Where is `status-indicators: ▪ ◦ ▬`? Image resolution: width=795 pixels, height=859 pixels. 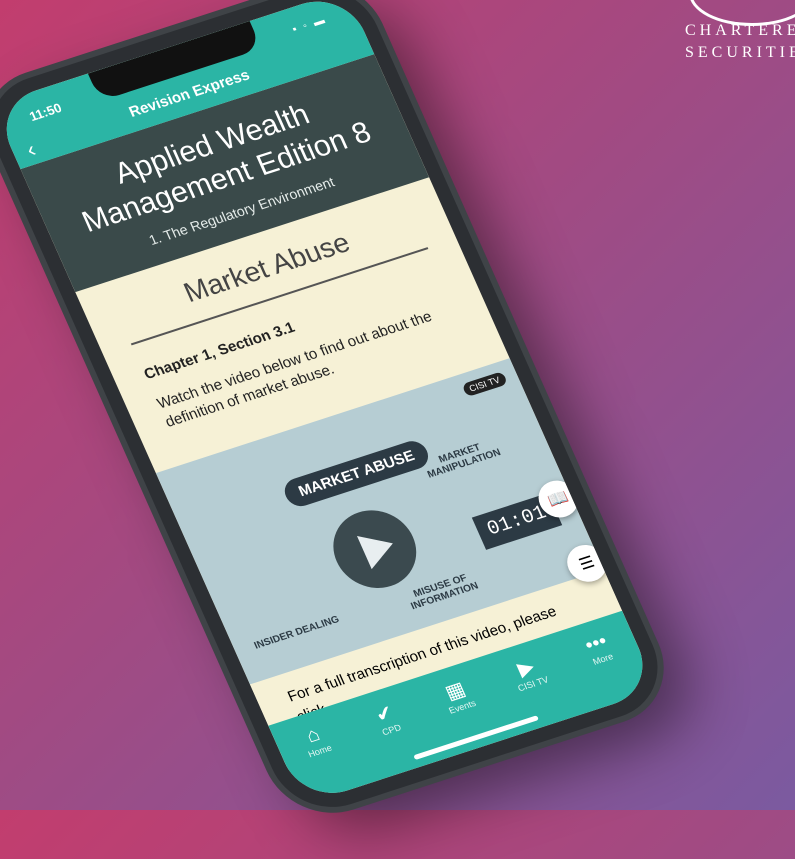 status-indicators: ▪ ◦ ▬ is located at coordinates (309, 24).